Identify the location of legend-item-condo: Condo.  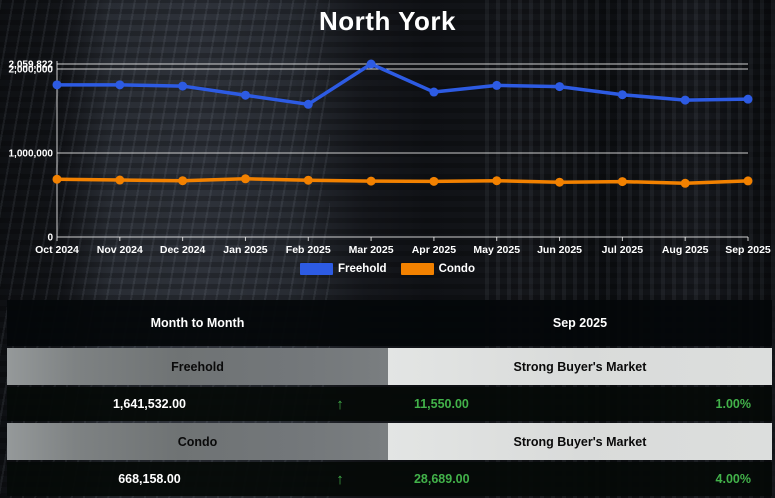
(437, 269).